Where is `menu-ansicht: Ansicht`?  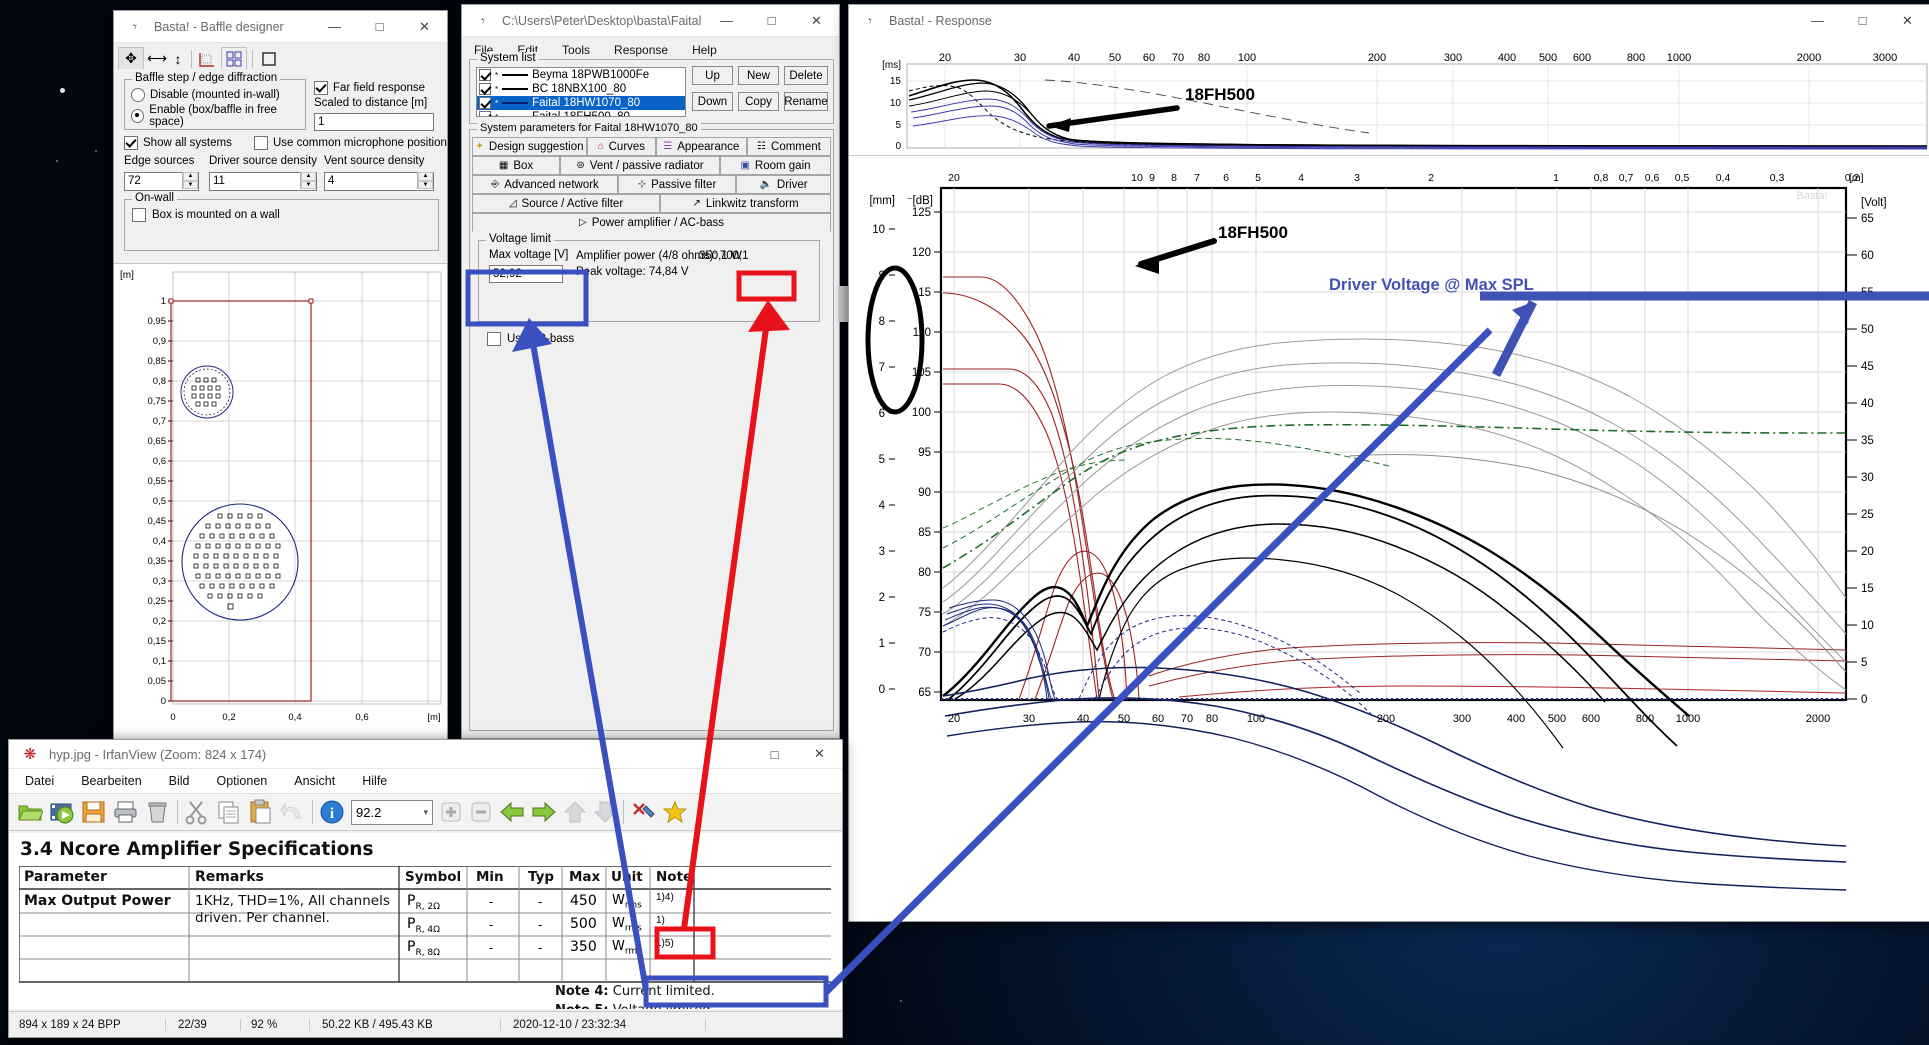
menu-ansicht: Ansicht is located at coordinates (314, 781).